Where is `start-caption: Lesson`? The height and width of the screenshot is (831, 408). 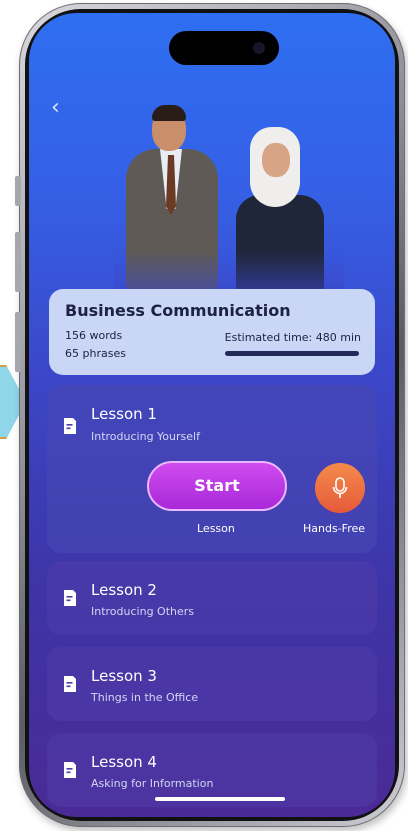 start-caption: Lesson is located at coordinates (216, 528).